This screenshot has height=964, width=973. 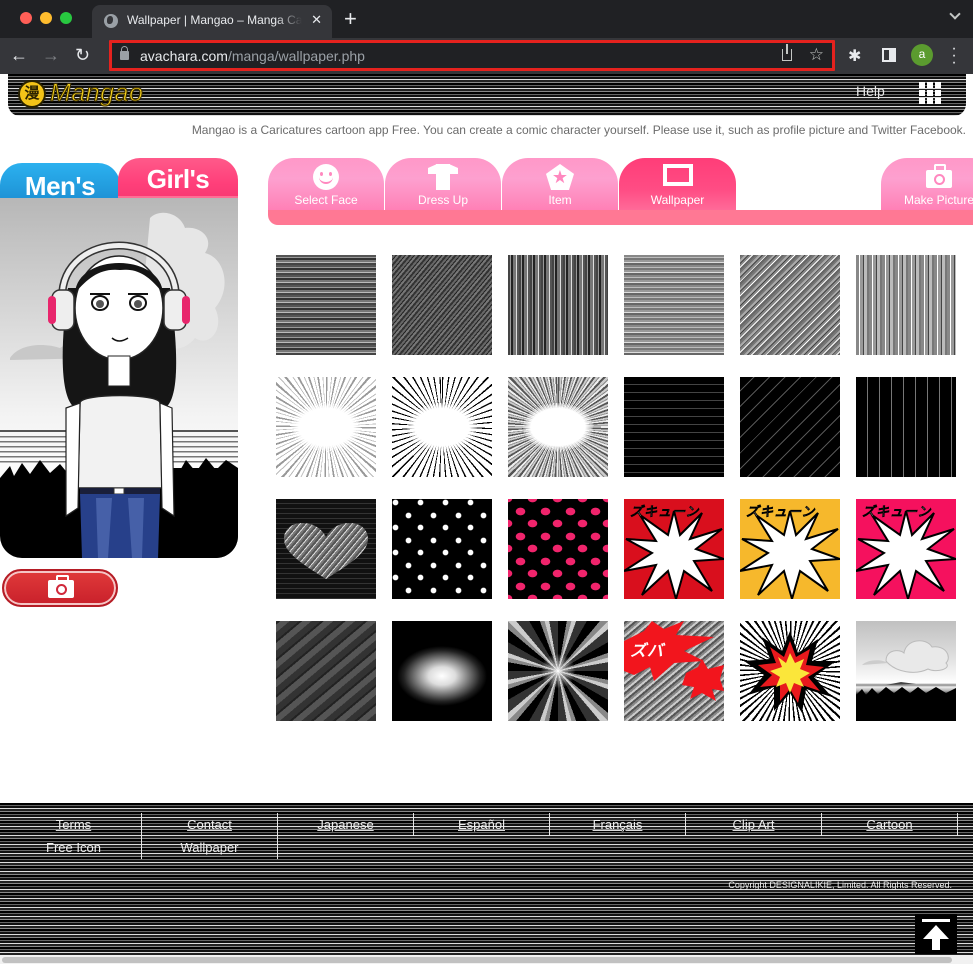 What do you see at coordinates (167, 460) in the screenshot?
I see `arm-right` at bounding box center [167, 460].